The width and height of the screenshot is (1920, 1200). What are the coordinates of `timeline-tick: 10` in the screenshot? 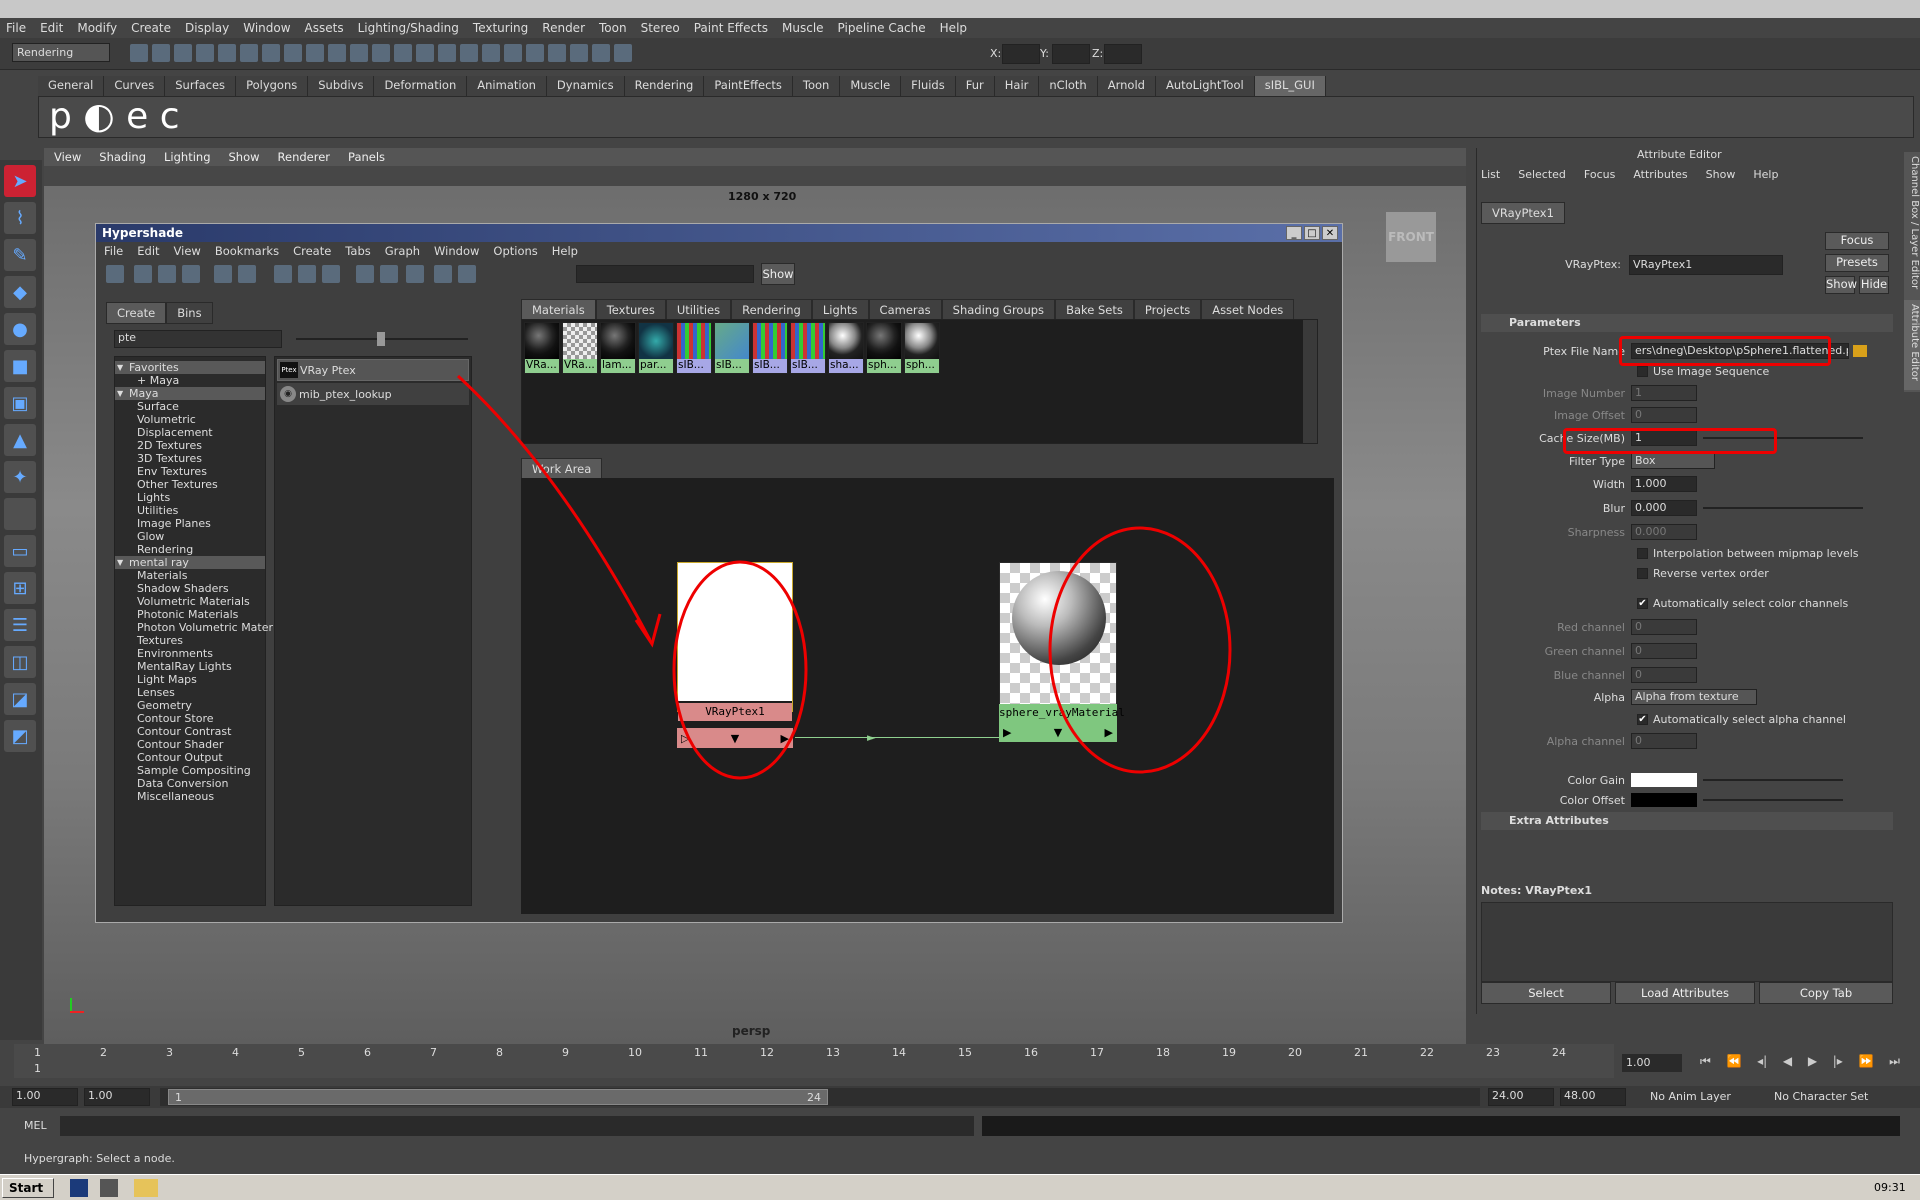 It's located at (635, 1052).